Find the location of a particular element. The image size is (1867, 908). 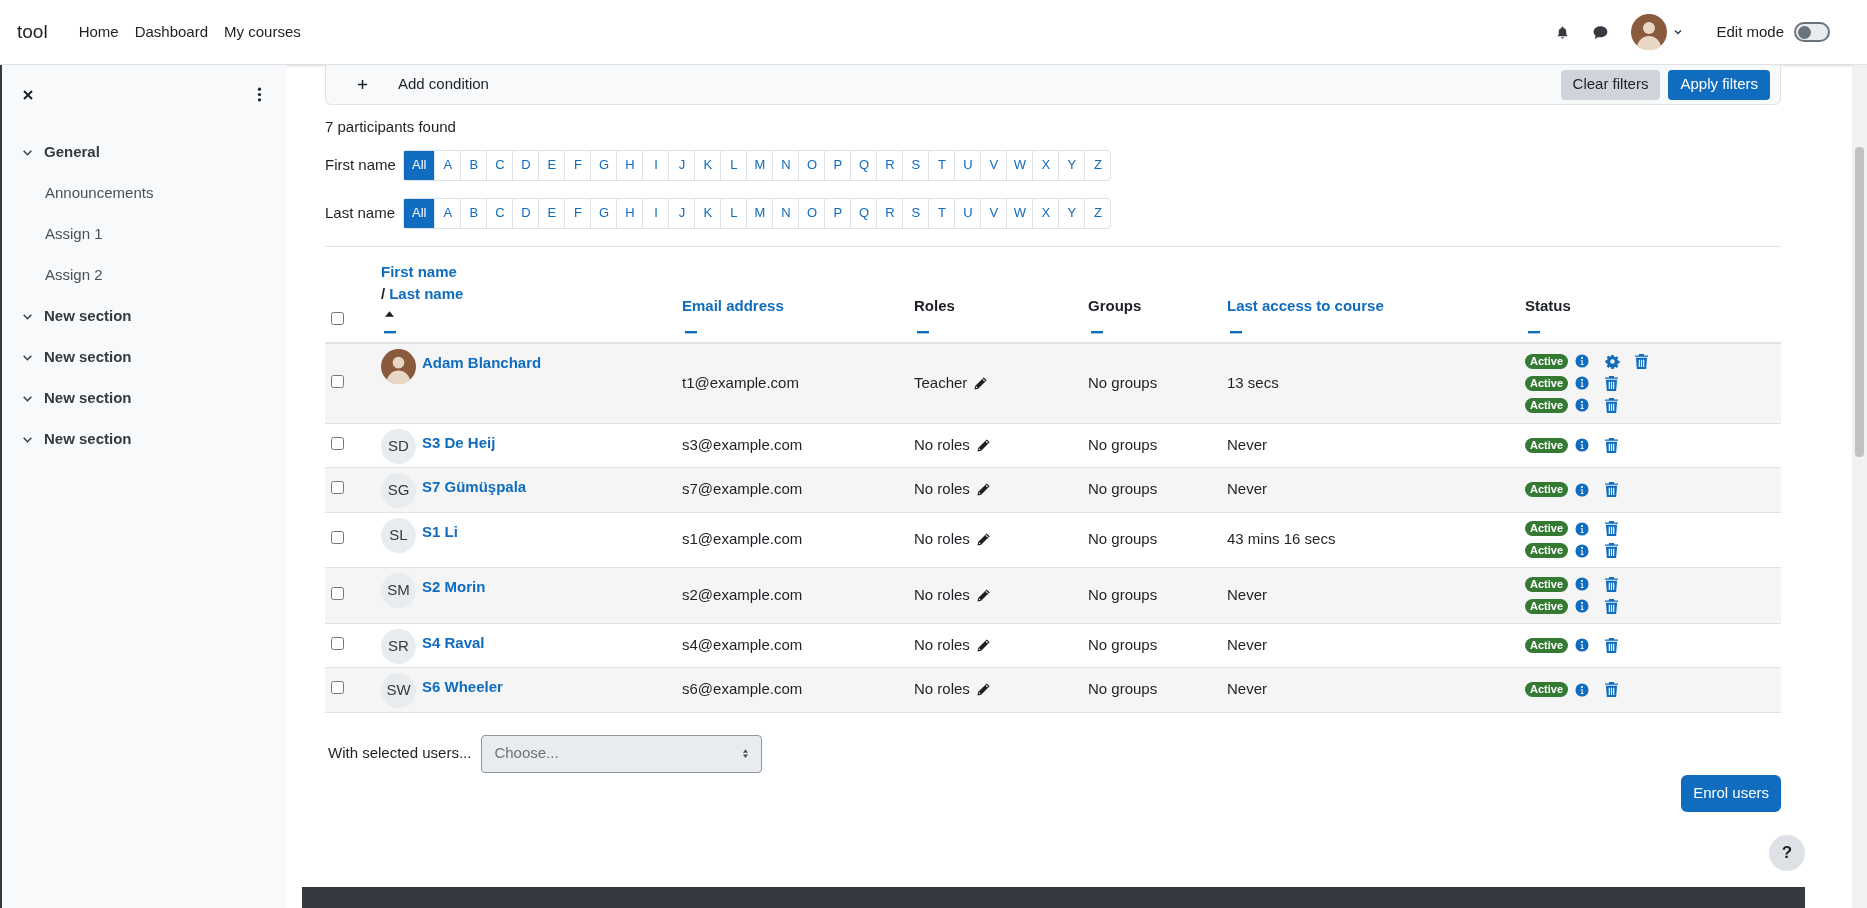

column-sort-link: Last name is located at coordinates (426, 294).